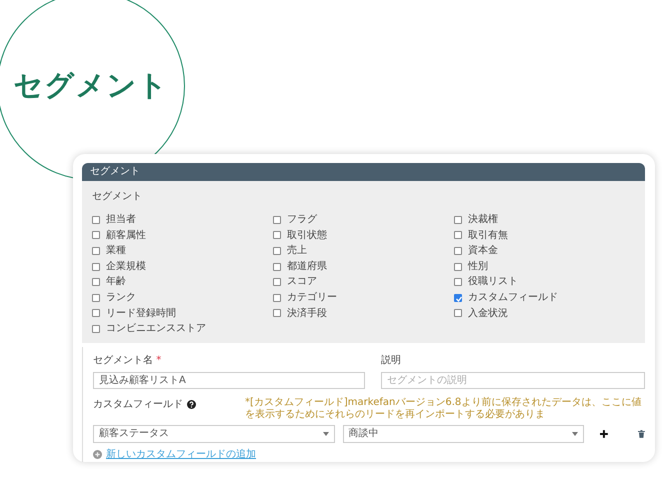 Image resolution: width=669 pixels, height=485 pixels. I want to click on field-label: 説明, so click(391, 360).